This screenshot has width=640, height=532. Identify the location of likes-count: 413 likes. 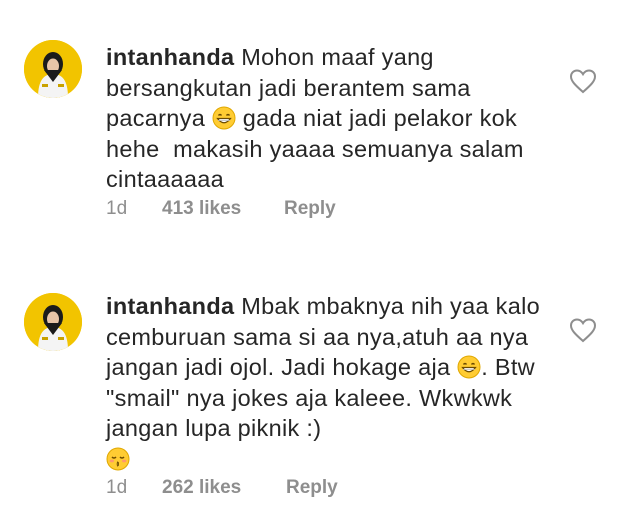
(201, 209).